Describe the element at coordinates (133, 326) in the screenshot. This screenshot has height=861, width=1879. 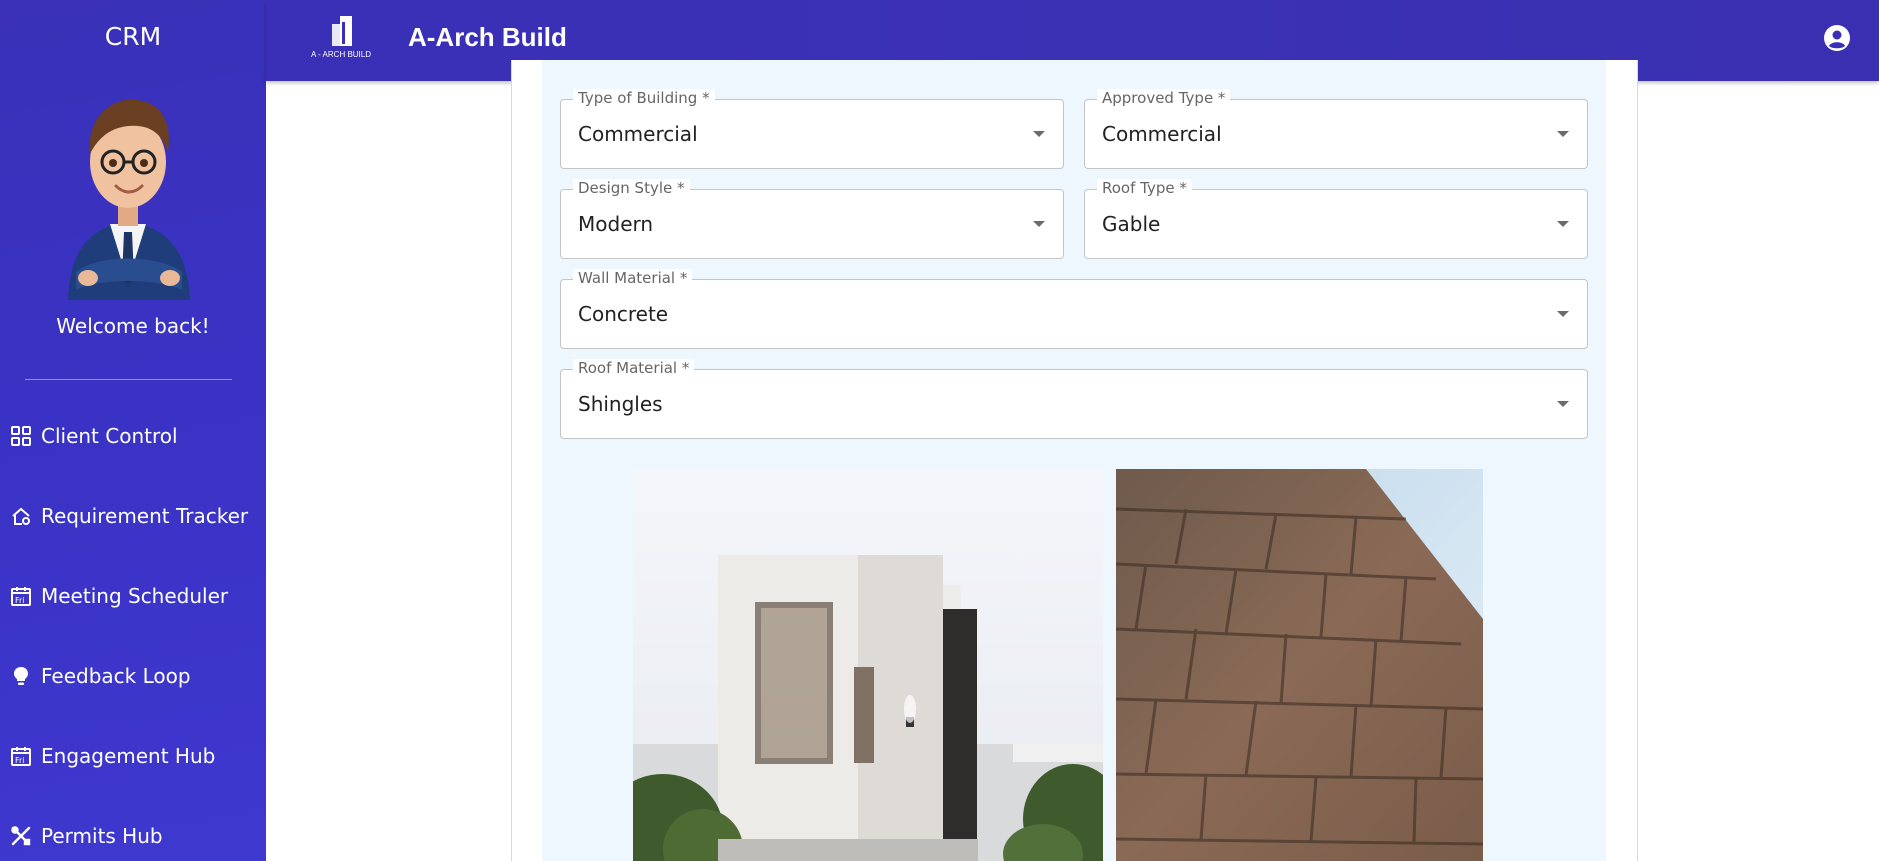
I see `welcome-message: Welcome back!` at that location.